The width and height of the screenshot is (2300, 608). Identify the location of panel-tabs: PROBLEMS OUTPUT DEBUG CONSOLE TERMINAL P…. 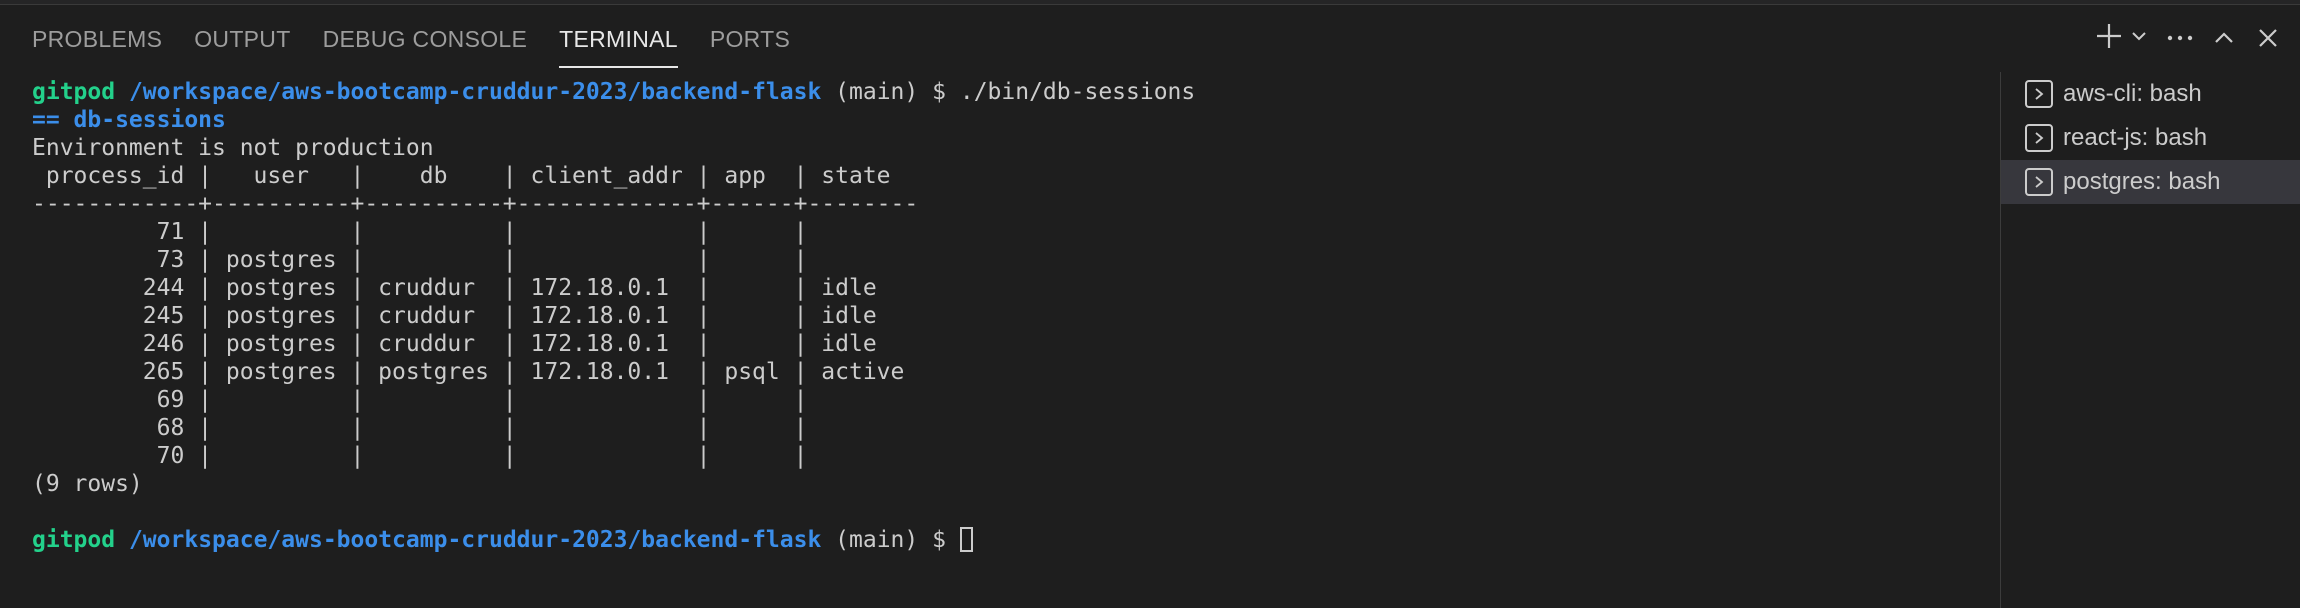
(411, 38).